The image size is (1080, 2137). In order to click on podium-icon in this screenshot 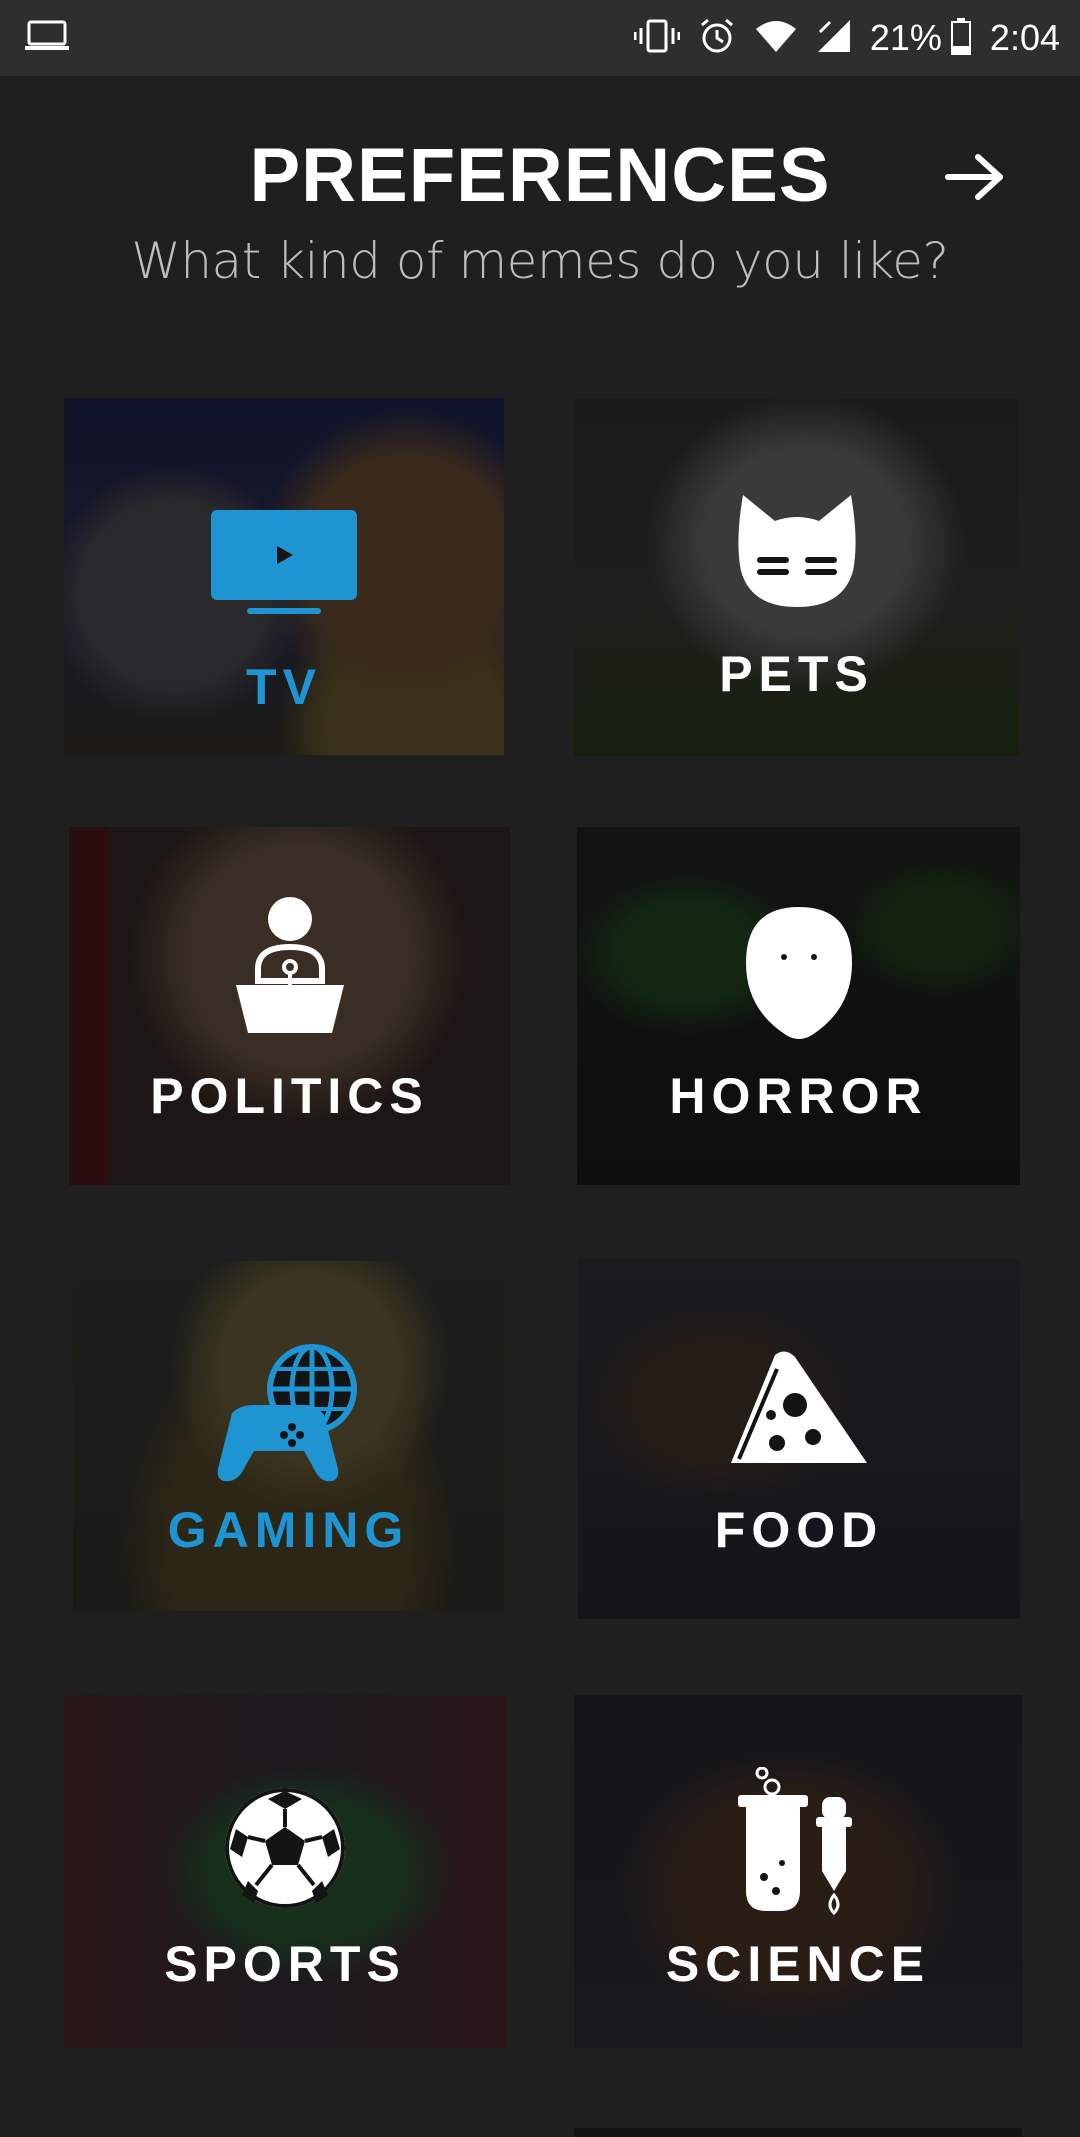, I will do `click(289, 965)`.